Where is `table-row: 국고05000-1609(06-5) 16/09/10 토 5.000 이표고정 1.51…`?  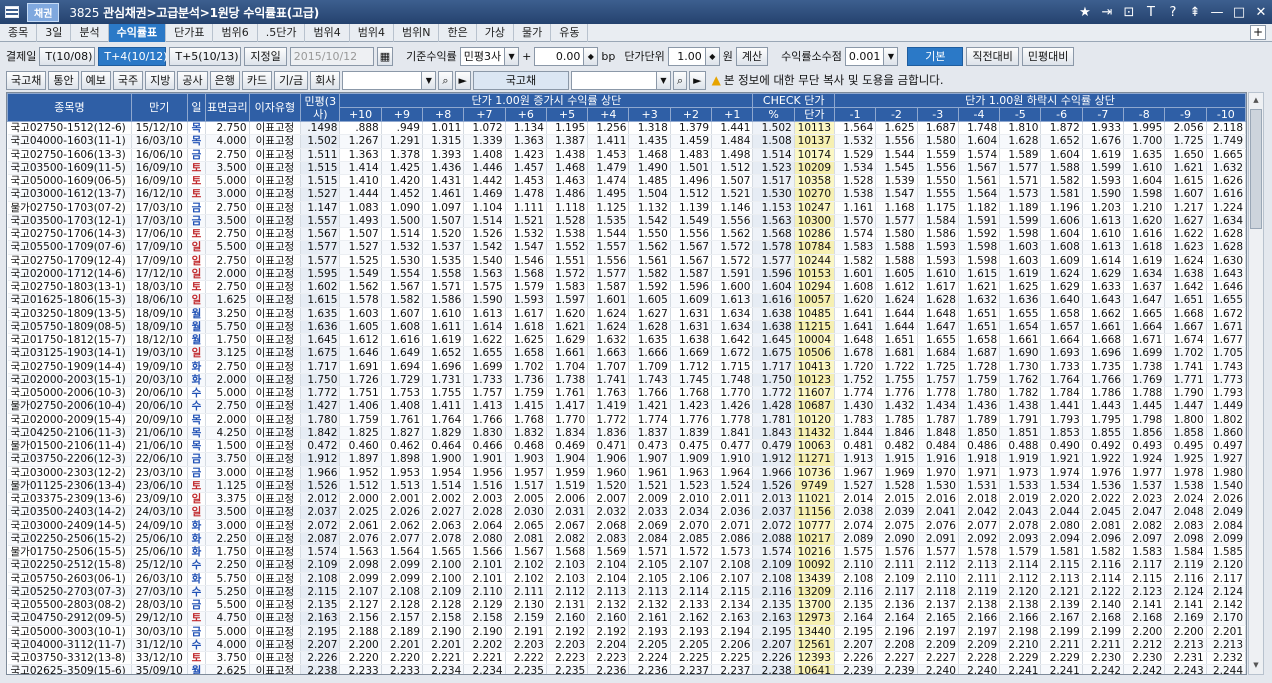
table-row: 국고05000-1609(06-5) 16/09/10 토 5.000 이표고정 1.51… is located at coordinates (626, 181).